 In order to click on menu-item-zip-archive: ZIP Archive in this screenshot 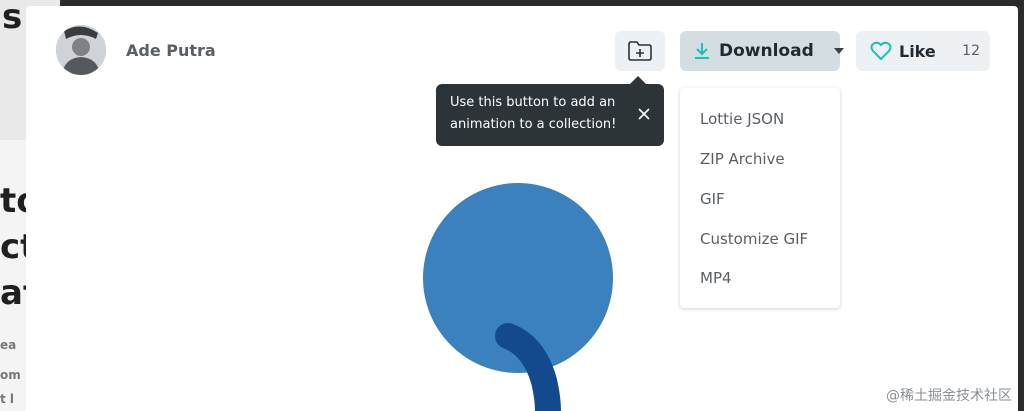, I will do `click(742, 159)`.